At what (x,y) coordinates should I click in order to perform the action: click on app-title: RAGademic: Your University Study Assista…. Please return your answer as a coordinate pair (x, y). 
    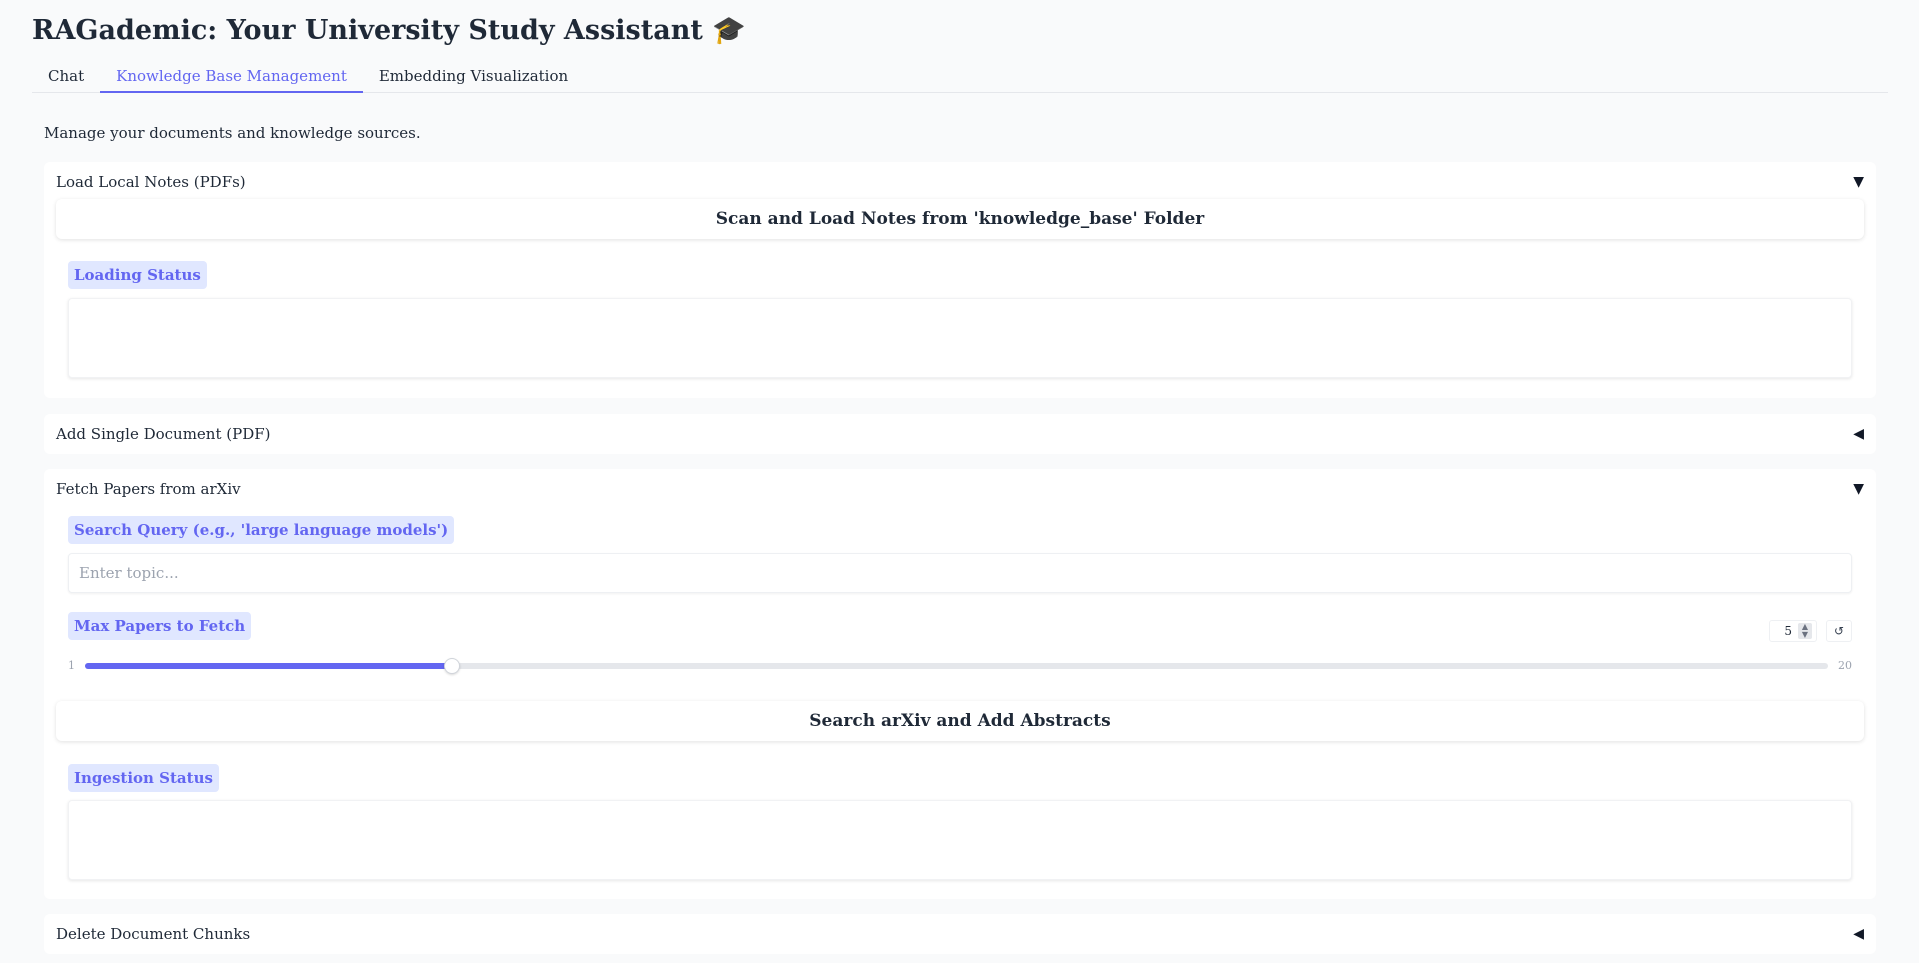
    Looking at the image, I should click on (389, 30).